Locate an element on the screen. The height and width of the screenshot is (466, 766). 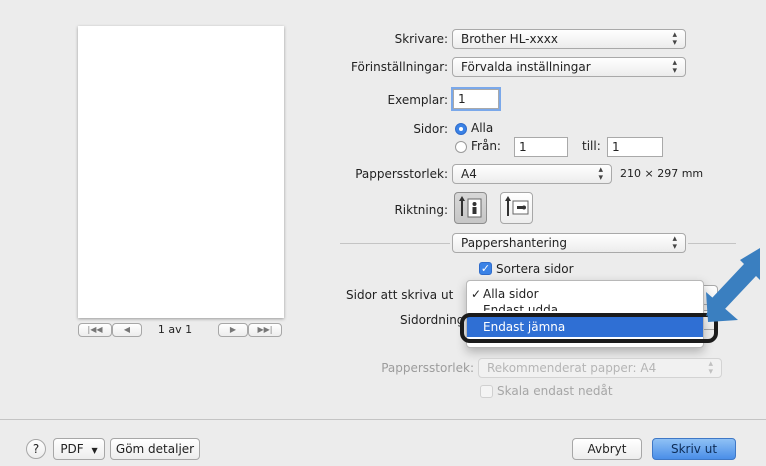
footer-divider is located at coordinates (383, 419).